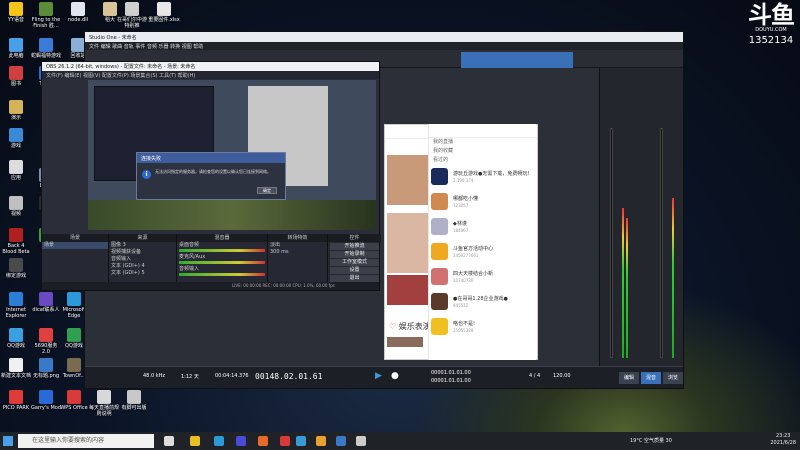  What do you see at coordinates (74, 400) in the screenshot?
I see `desktop-icon: WPS Office` at bounding box center [74, 400].